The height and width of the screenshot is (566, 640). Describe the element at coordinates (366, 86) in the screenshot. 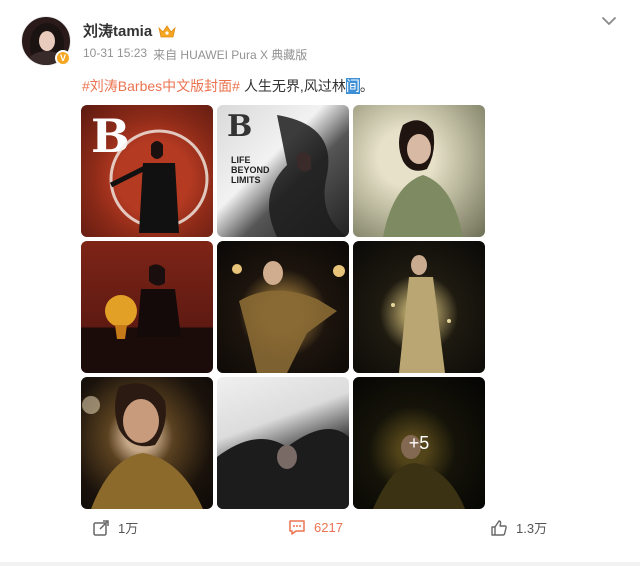

I see `post-body-end: 。` at that location.